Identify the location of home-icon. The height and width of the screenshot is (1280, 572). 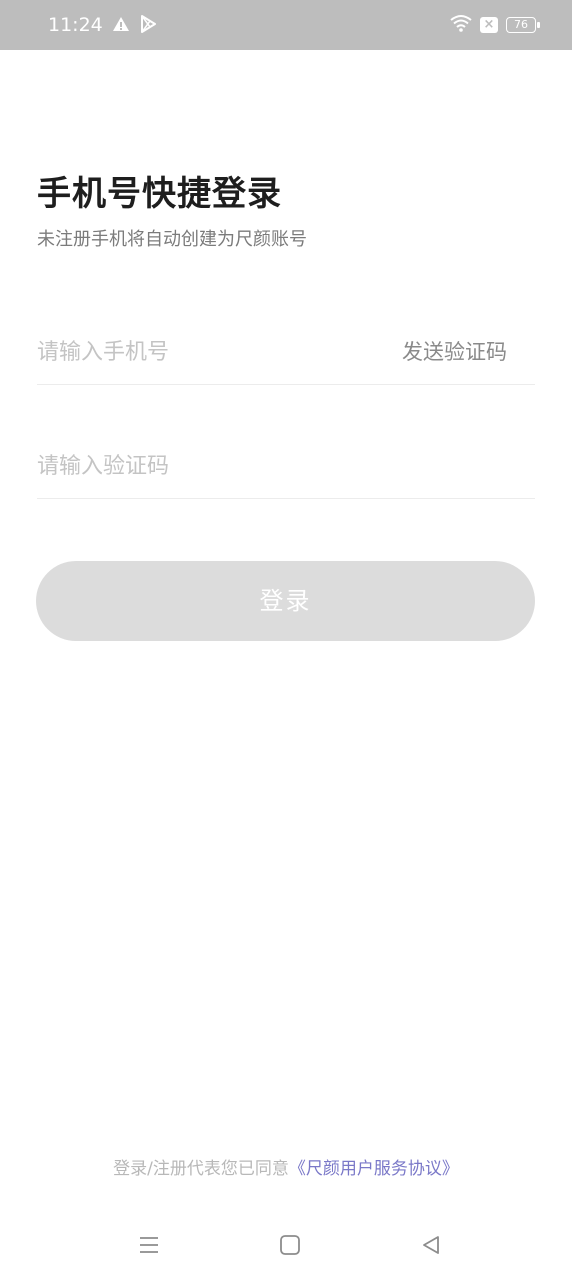
(290, 1245).